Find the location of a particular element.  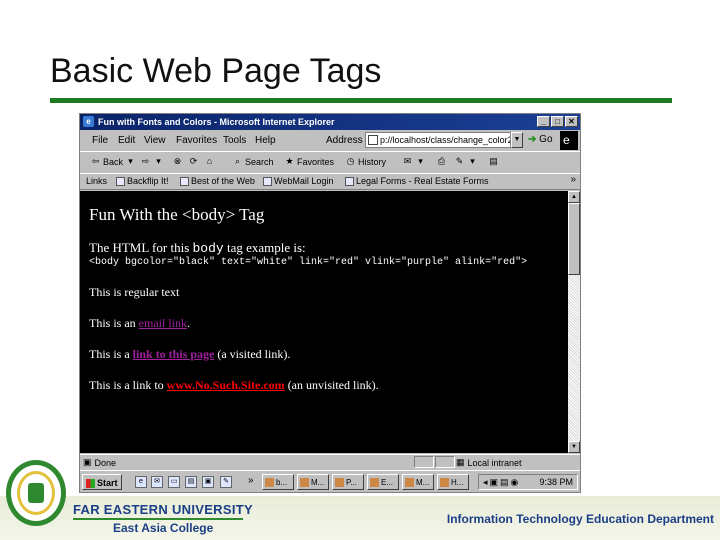

link-webmail: WebMail Login is located at coordinates (298, 181).